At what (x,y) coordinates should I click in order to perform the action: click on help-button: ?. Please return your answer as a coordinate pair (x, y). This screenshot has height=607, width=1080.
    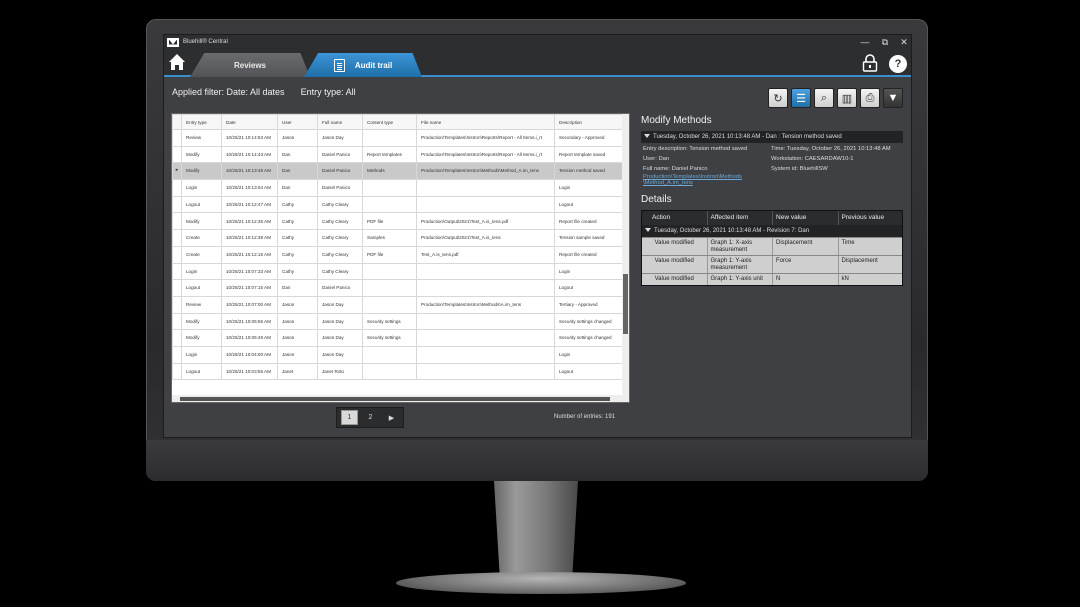
    Looking at the image, I should click on (898, 64).